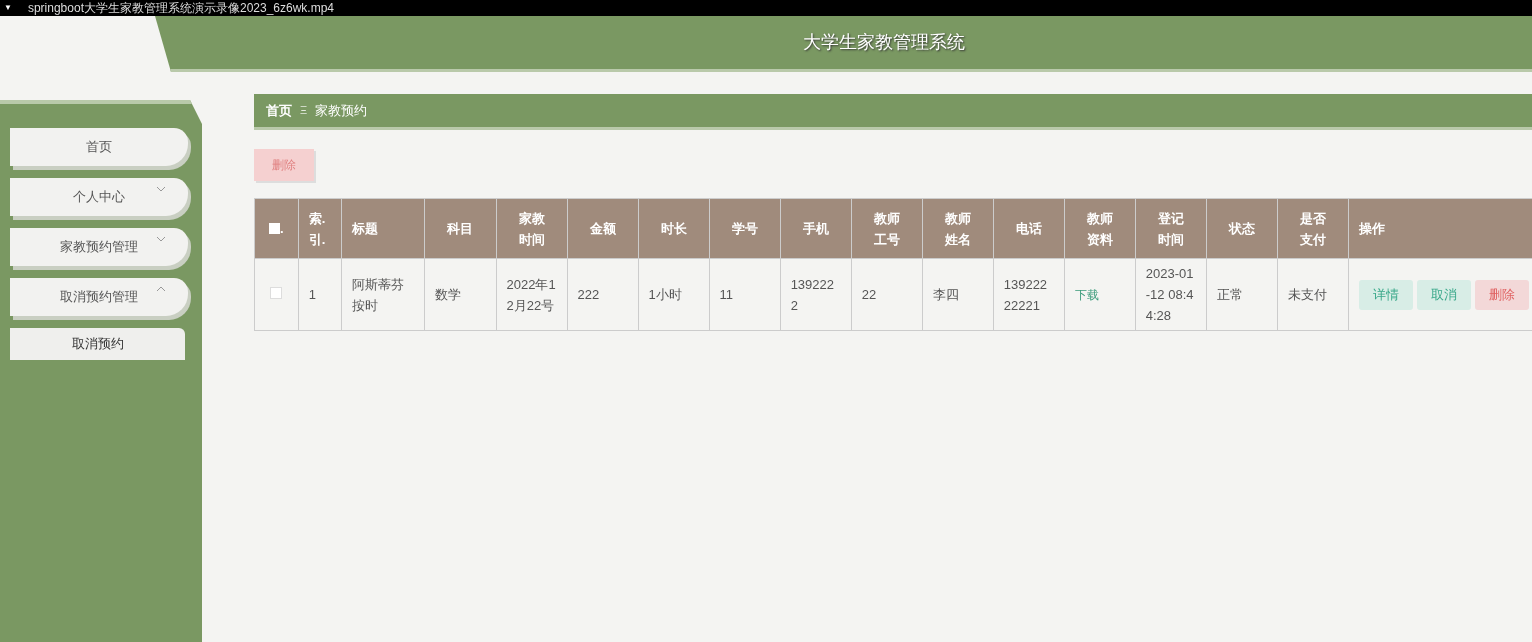  Describe the element at coordinates (379, 295) in the screenshot. I see `table-cell-text: 阿斯蒂芬按时` at that location.